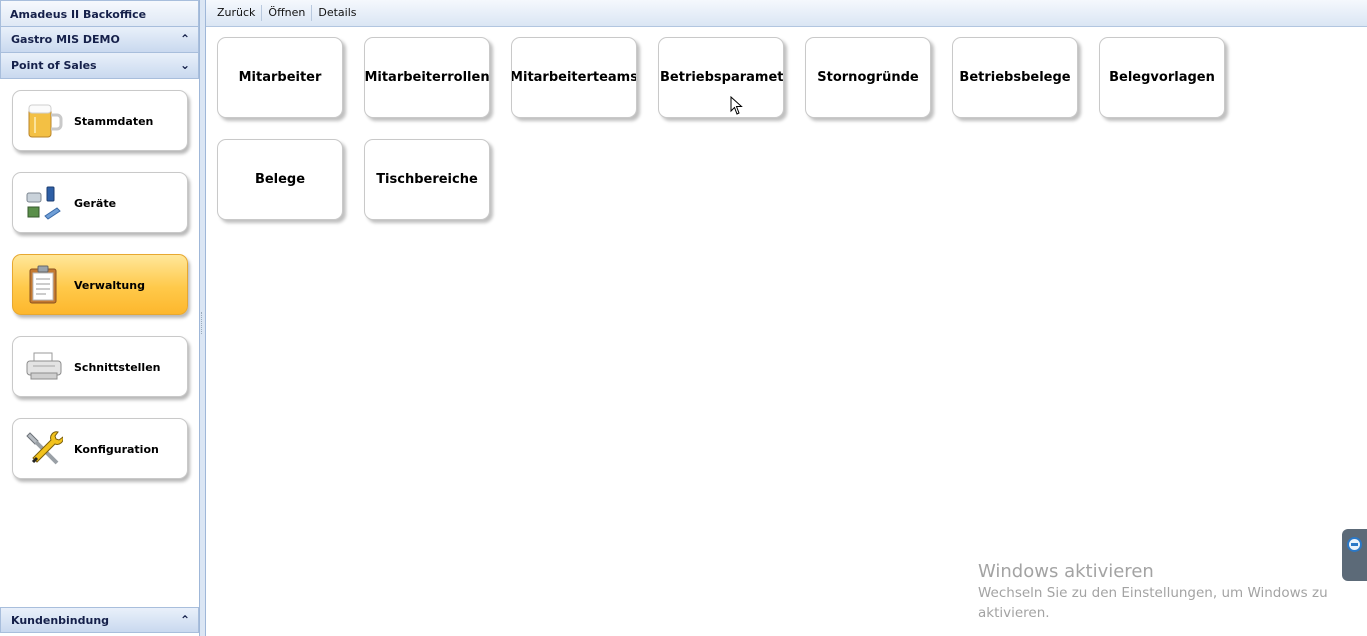  I want to click on mouse-cursor-icon, so click(736, 105).